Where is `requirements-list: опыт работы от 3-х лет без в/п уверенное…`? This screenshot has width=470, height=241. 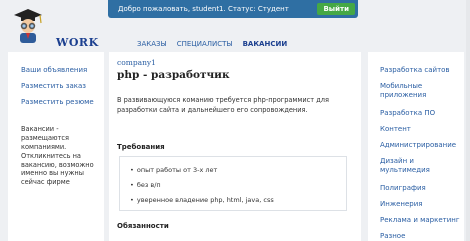
requirements-list: опыт работы от 3-х лет без в/п уверенное… is located at coordinates (233, 183).